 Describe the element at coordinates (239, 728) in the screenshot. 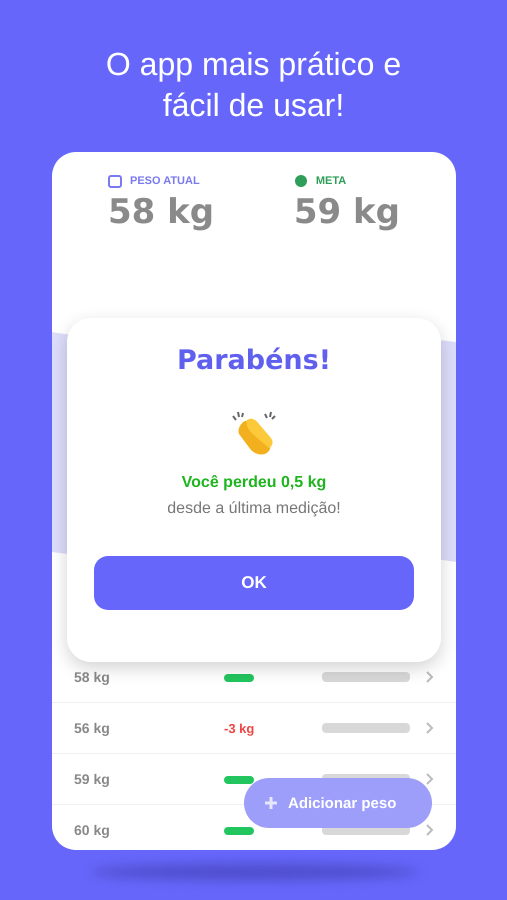

I see `weight-change: -3 kg` at that location.